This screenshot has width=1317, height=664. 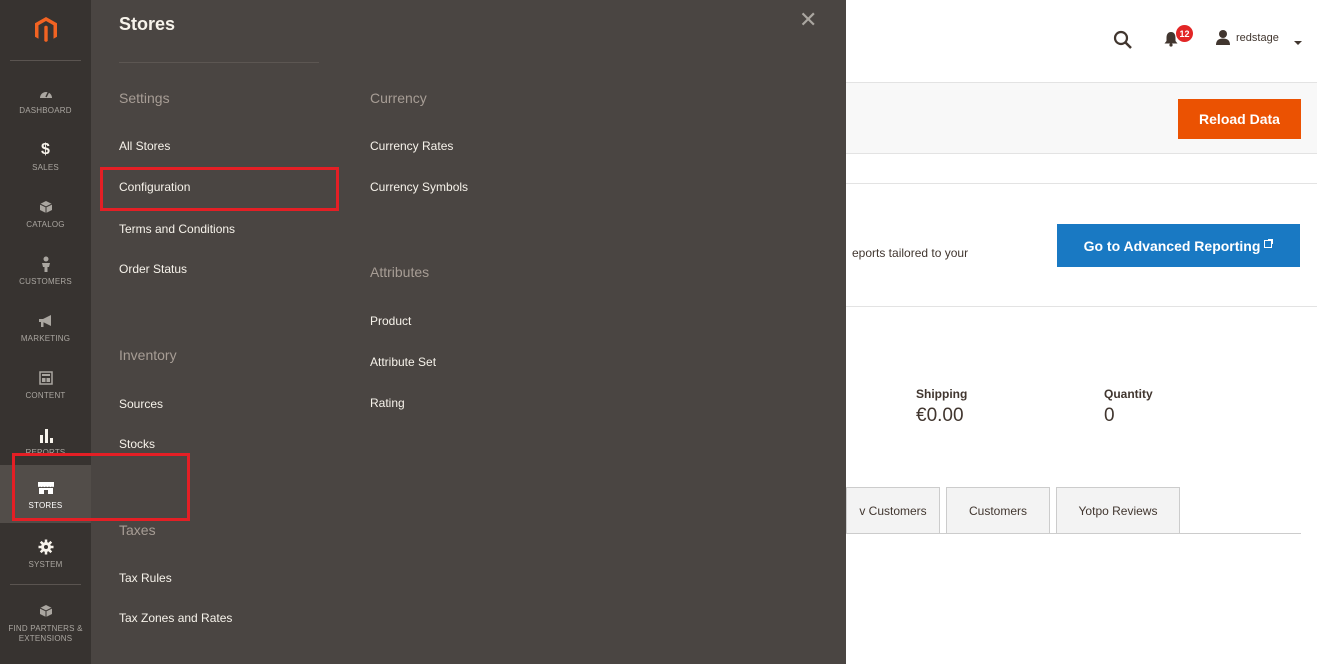 I want to click on magento-logo-icon, so click(x=45, y=30).